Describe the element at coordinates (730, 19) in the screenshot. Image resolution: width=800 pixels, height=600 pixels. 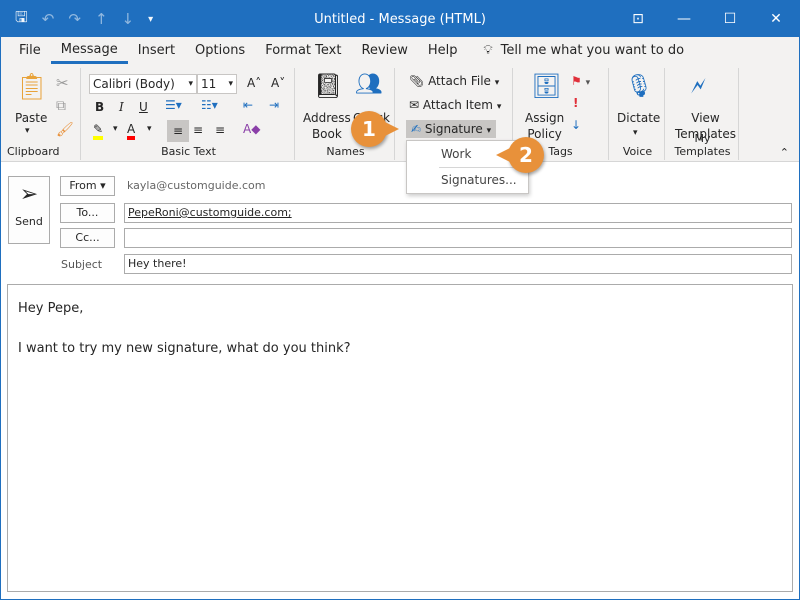
I see `maximize-button: ☐` at that location.